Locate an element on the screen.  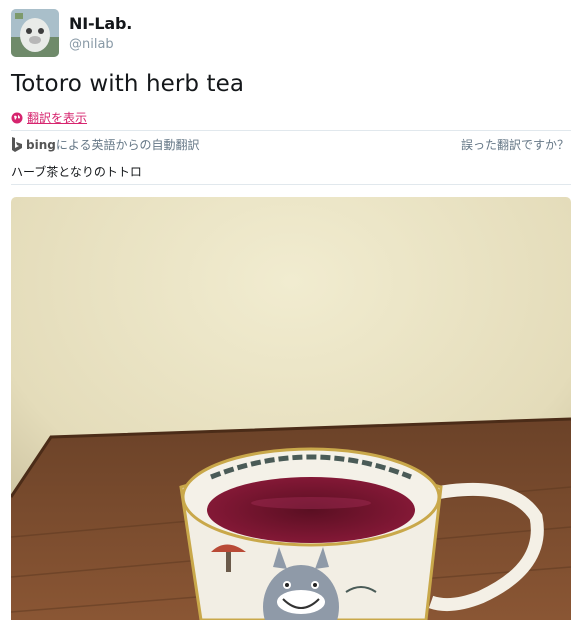
report-translation-link: 誤った翻訳ですか？ is located at coordinates (515, 144).